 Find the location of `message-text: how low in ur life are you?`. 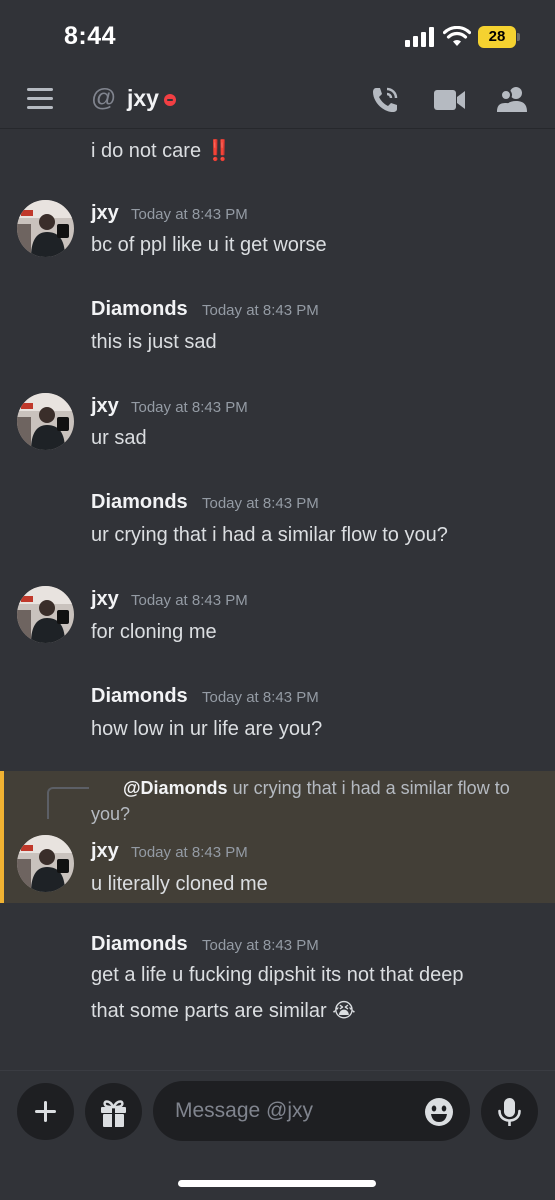

message-text: how low in ur life are you? is located at coordinates (207, 729).